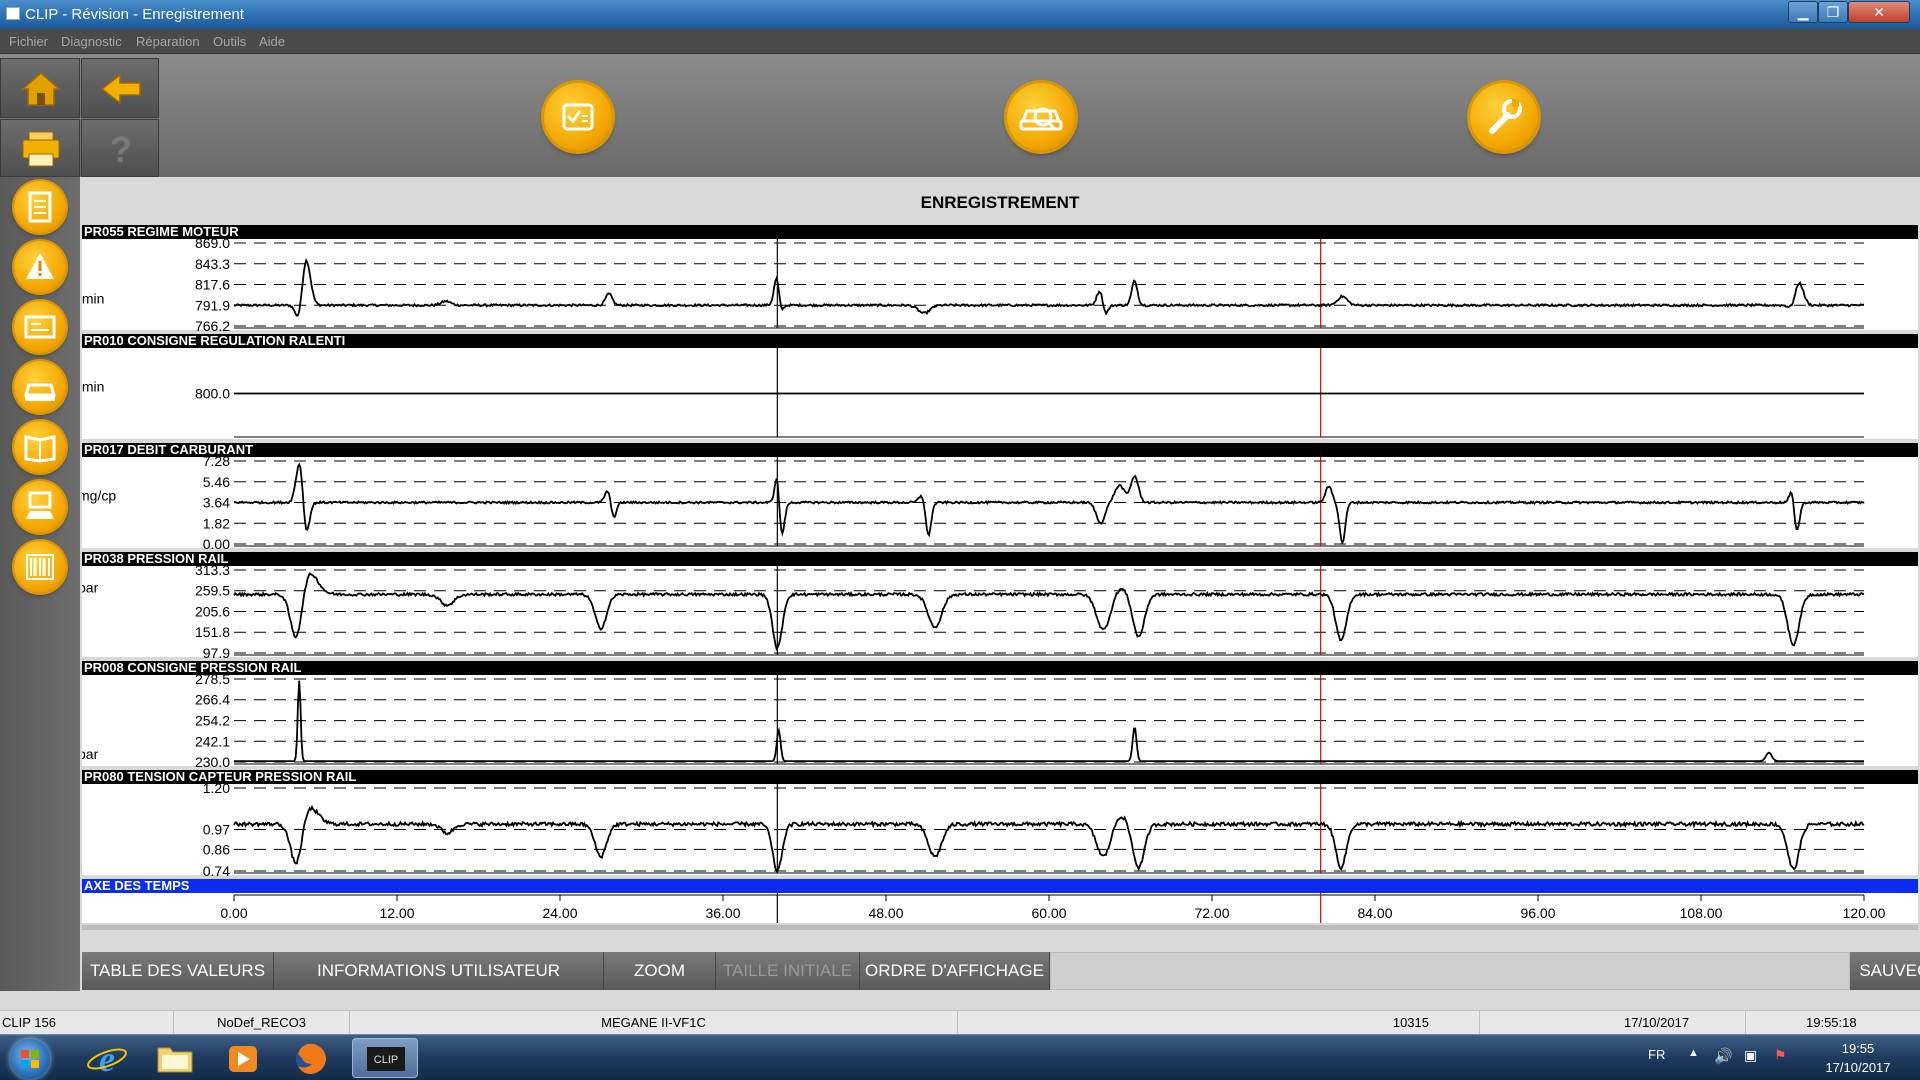 Image resolution: width=1920 pixels, height=1080 pixels. What do you see at coordinates (212, 632) in the screenshot?
I see `y-tick-label: 151.8` at bounding box center [212, 632].